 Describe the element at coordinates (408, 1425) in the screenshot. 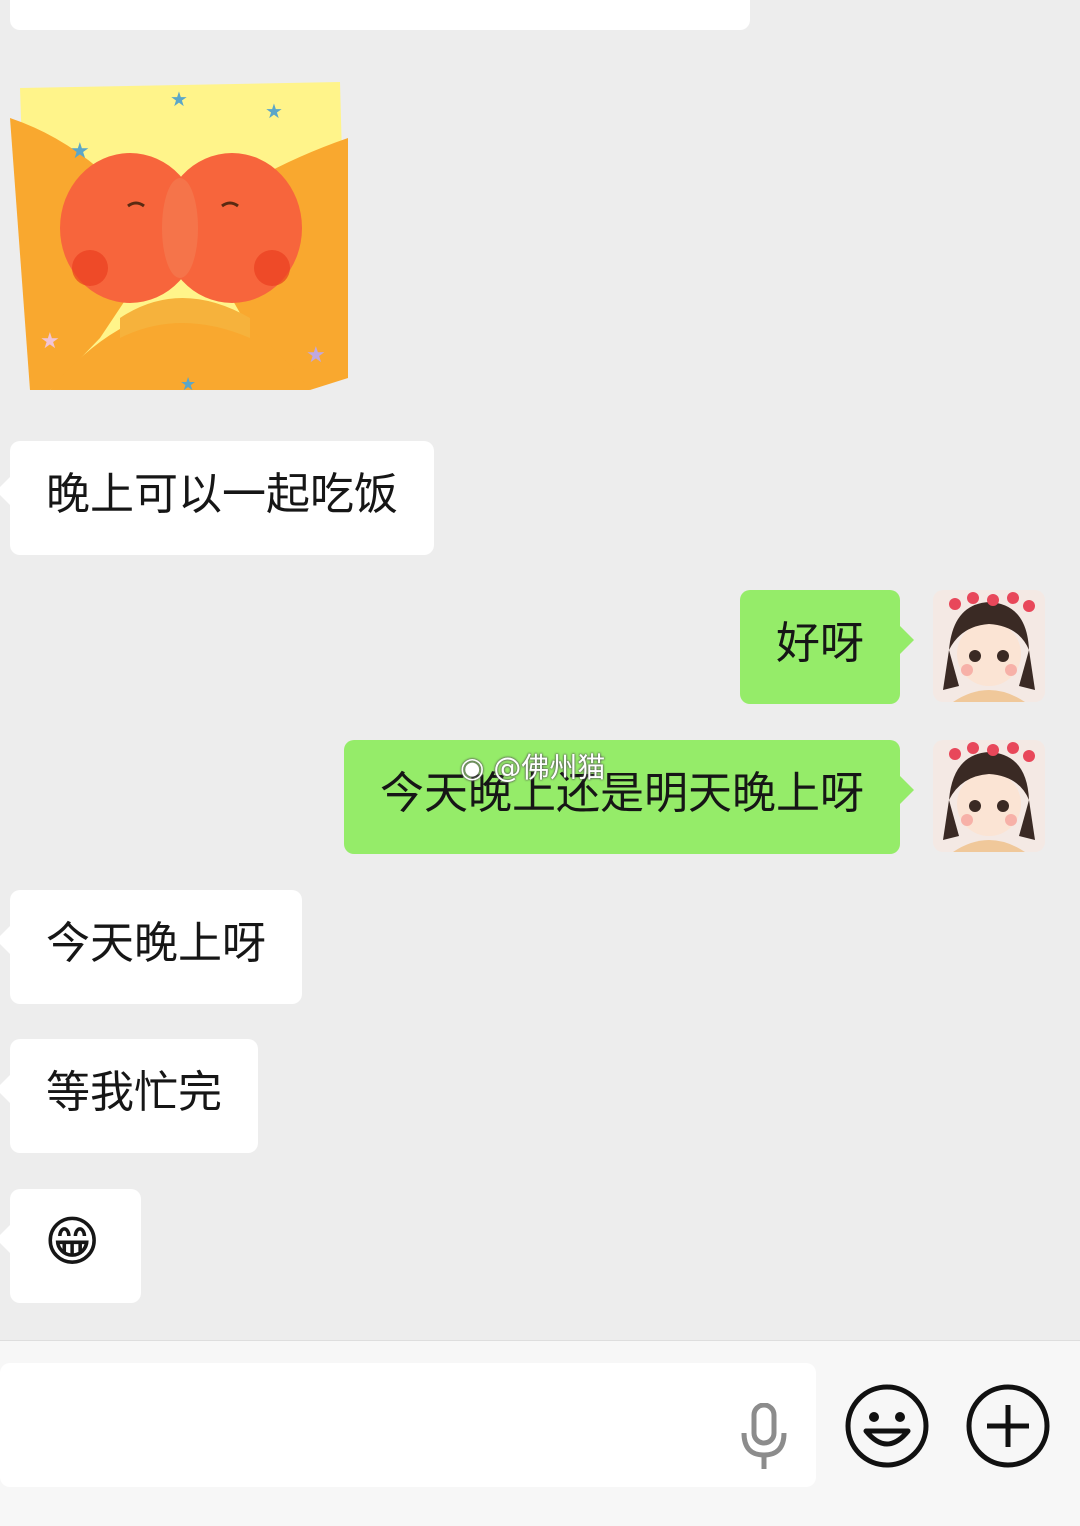

I see `message-input` at that location.